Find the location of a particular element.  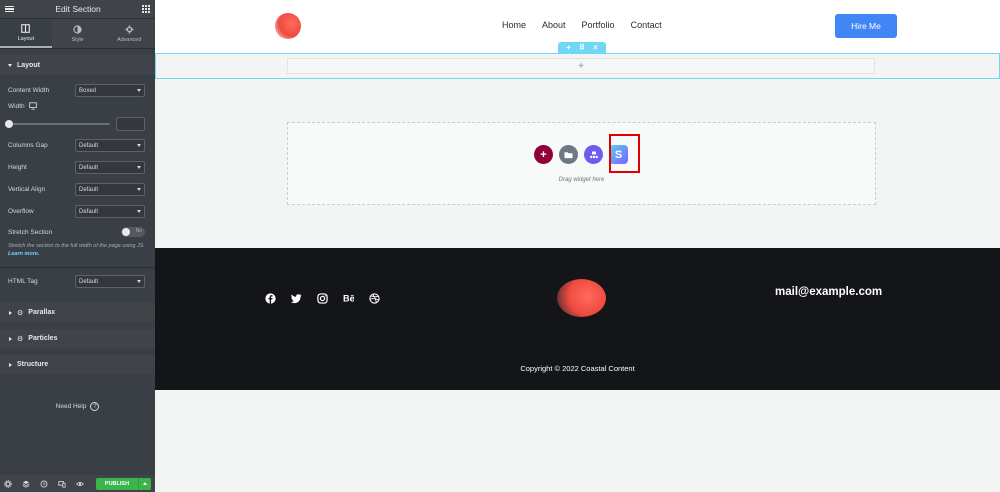

svg-text: Bē is located at coordinates (348, 299).